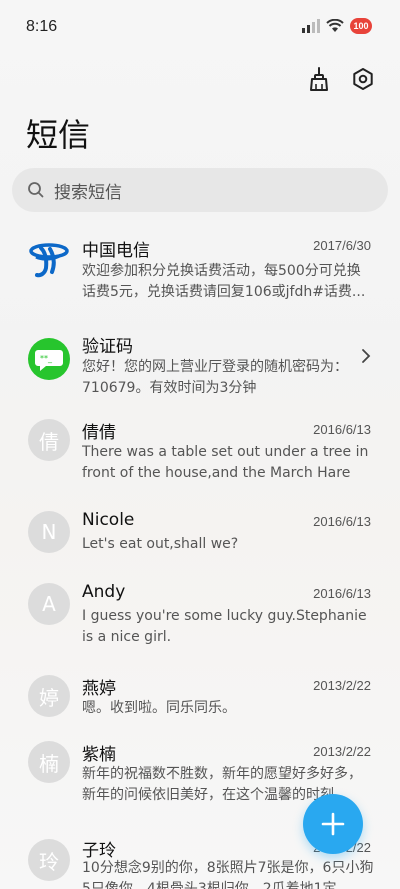 The height and width of the screenshot is (889, 400). I want to click on contact-name: 燕婷, so click(99, 689).